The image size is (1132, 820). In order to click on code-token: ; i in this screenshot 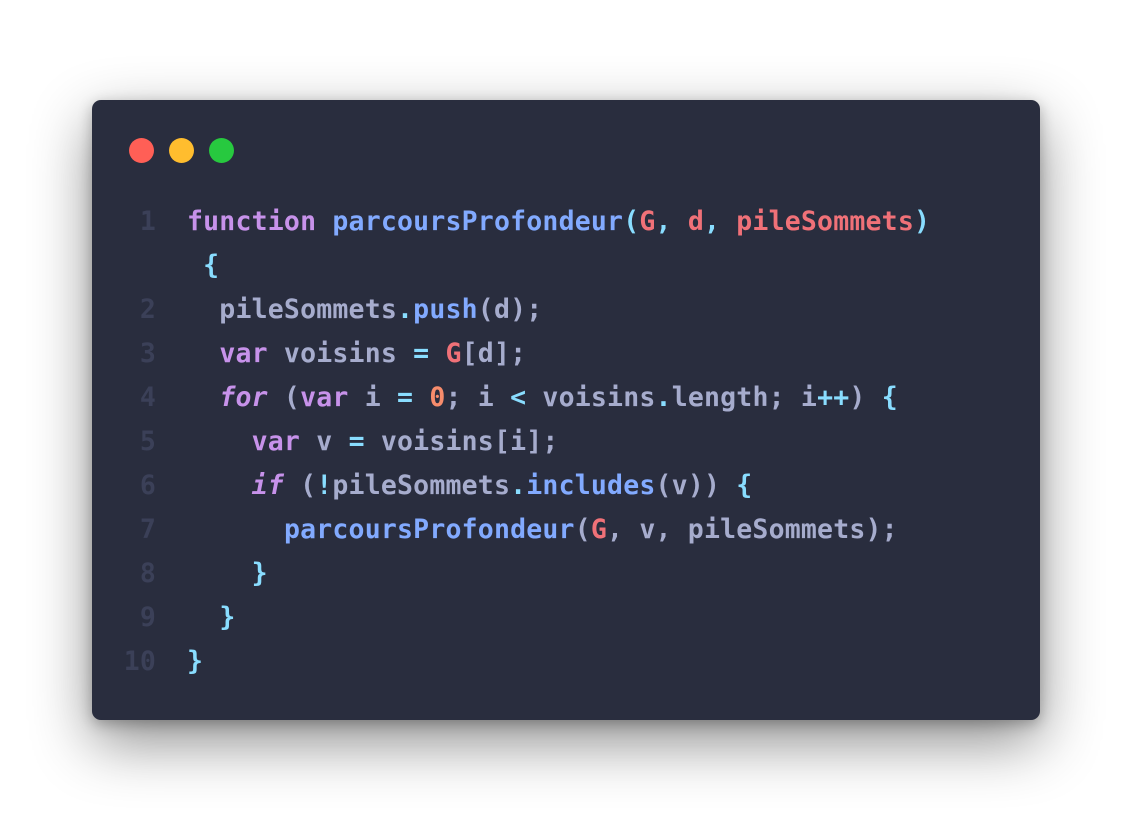, I will do `click(478, 397)`.